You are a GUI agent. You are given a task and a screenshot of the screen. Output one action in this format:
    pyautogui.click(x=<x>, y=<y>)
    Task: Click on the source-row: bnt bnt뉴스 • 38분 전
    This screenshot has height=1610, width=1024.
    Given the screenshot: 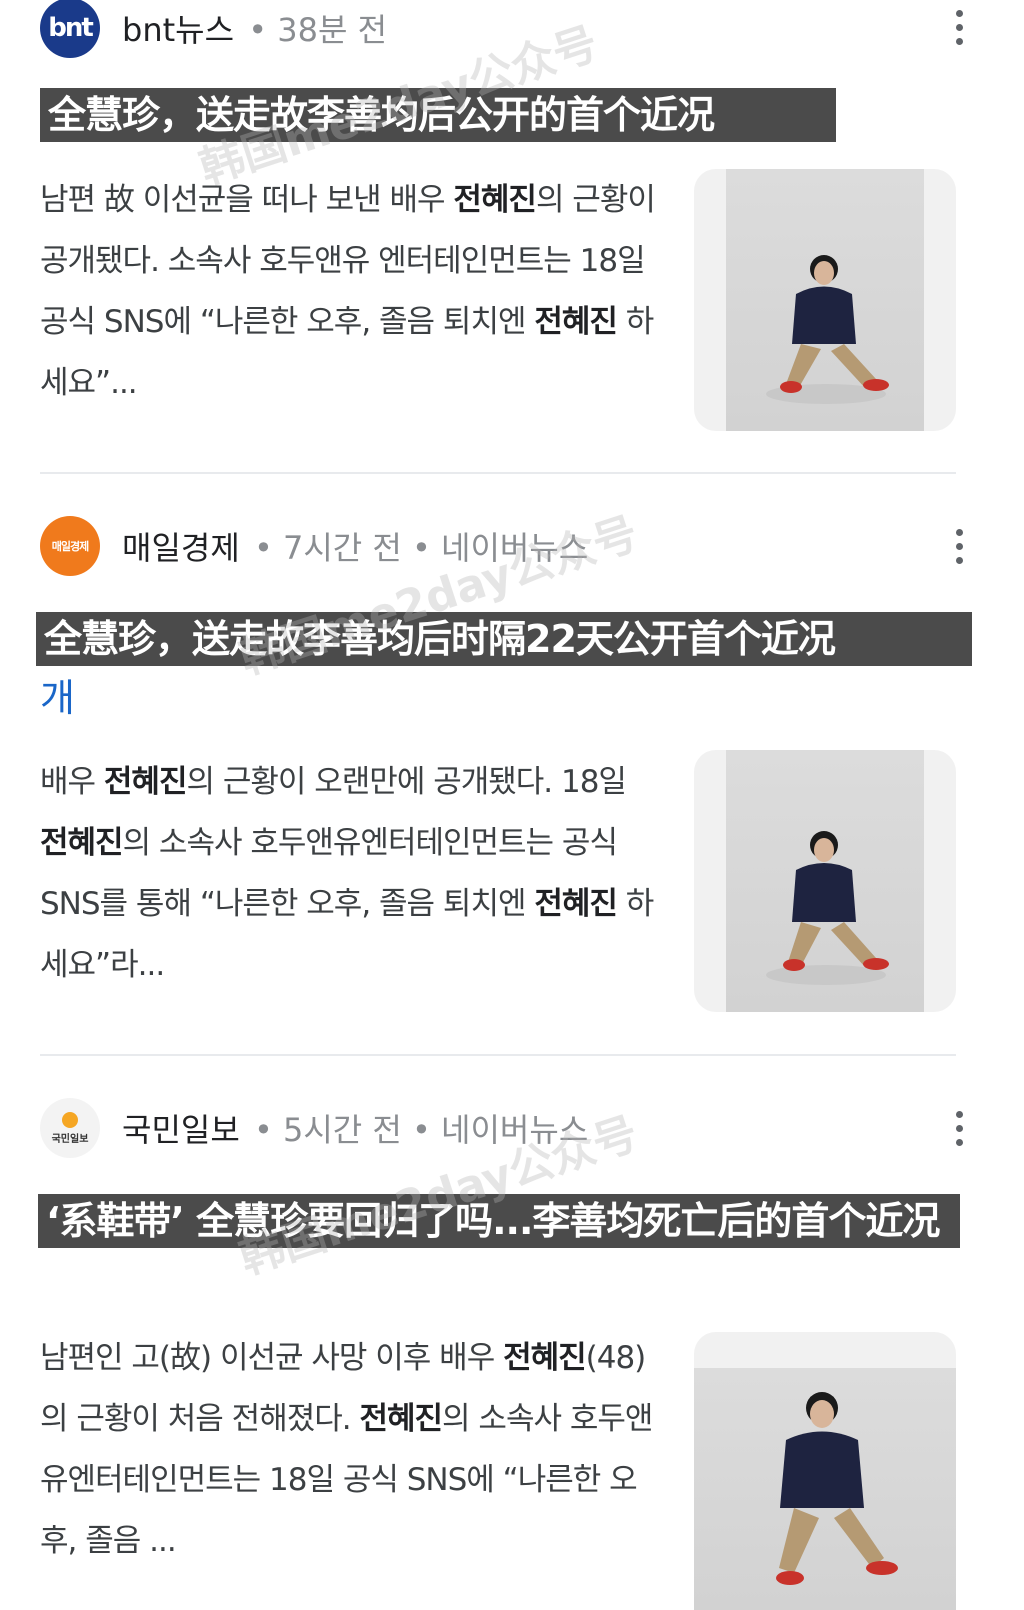 What is the action you would take?
    pyautogui.click(x=213, y=30)
    